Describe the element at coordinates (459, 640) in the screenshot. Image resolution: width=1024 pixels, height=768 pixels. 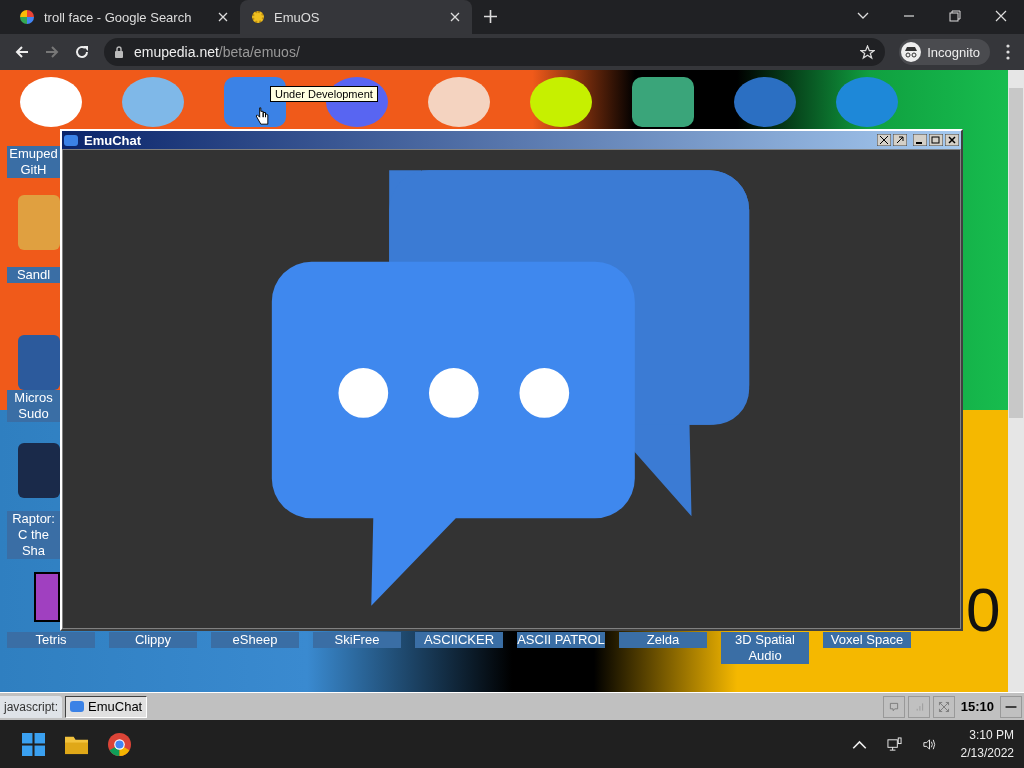
I see `icon-label: ASCIICKER` at that location.